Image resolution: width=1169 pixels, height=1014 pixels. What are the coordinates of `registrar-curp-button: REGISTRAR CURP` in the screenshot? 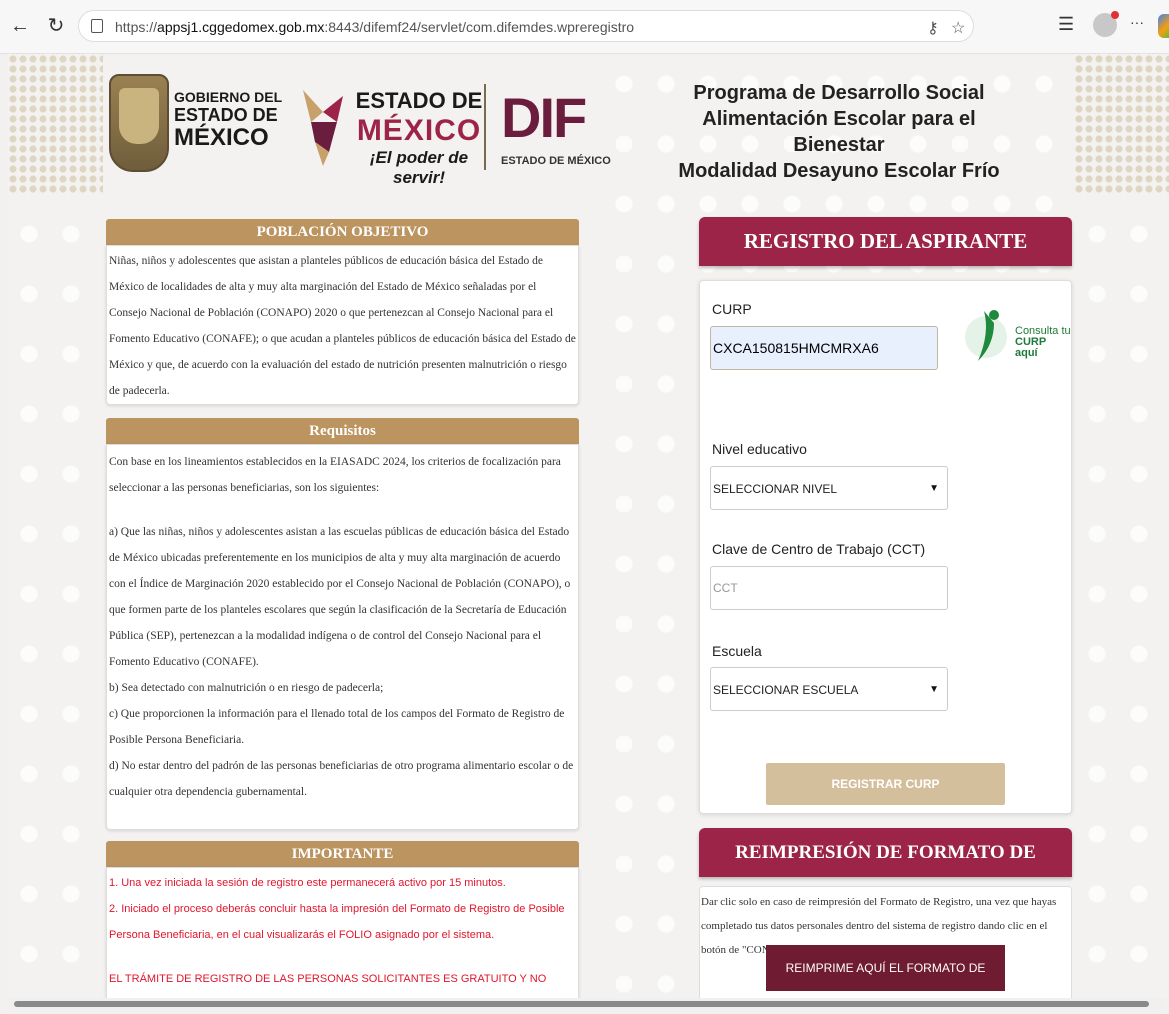 It's located at (885, 784).